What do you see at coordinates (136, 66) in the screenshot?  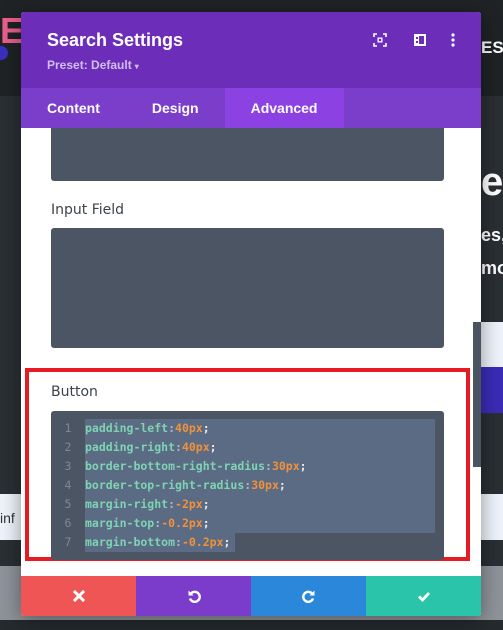 I see `caret-down-icon: ▾` at bounding box center [136, 66].